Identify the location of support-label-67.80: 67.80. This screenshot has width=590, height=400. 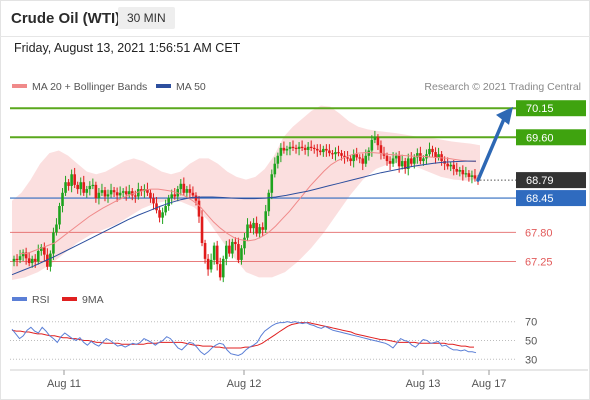
(539, 233).